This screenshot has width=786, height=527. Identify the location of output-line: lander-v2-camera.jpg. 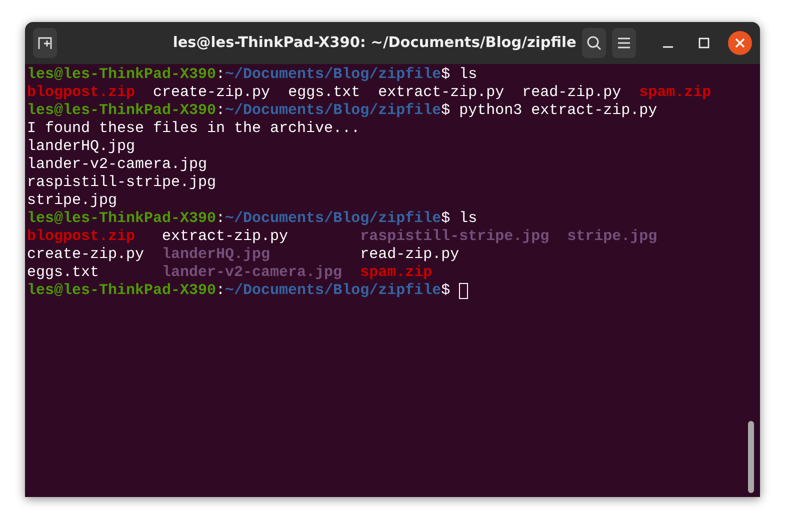
(117, 165).